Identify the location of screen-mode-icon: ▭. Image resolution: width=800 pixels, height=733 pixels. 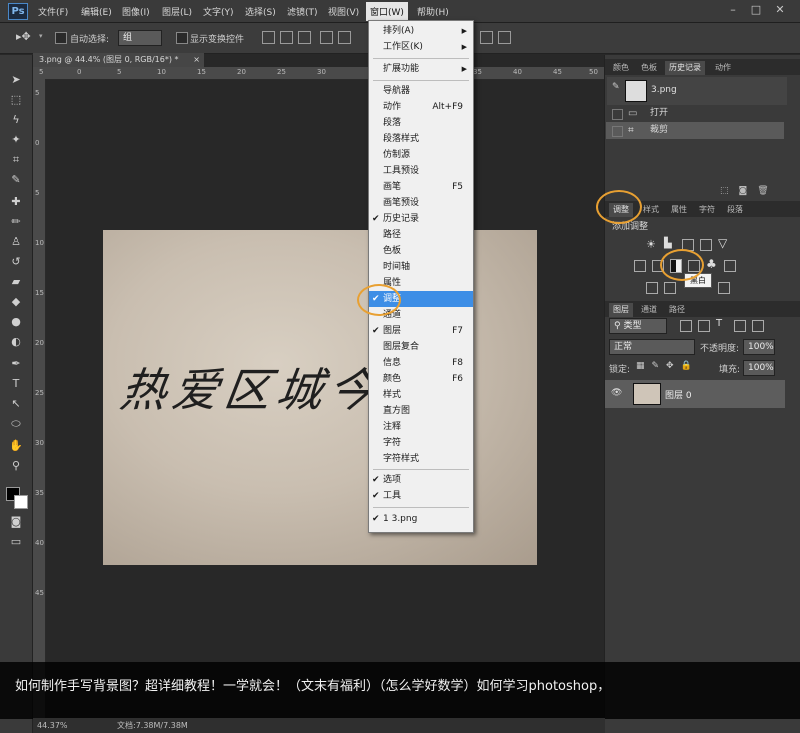
(16, 542).